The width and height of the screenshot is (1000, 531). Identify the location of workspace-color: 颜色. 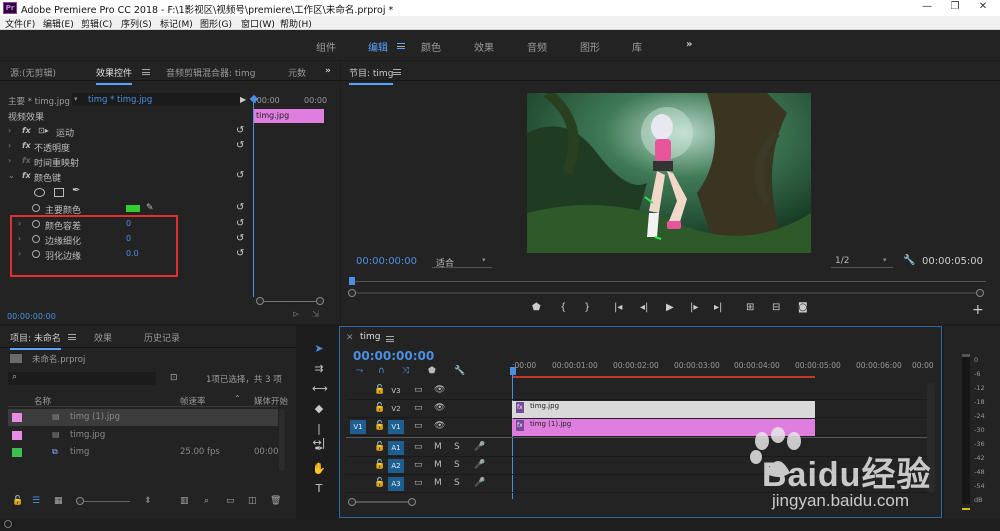
(431, 46).